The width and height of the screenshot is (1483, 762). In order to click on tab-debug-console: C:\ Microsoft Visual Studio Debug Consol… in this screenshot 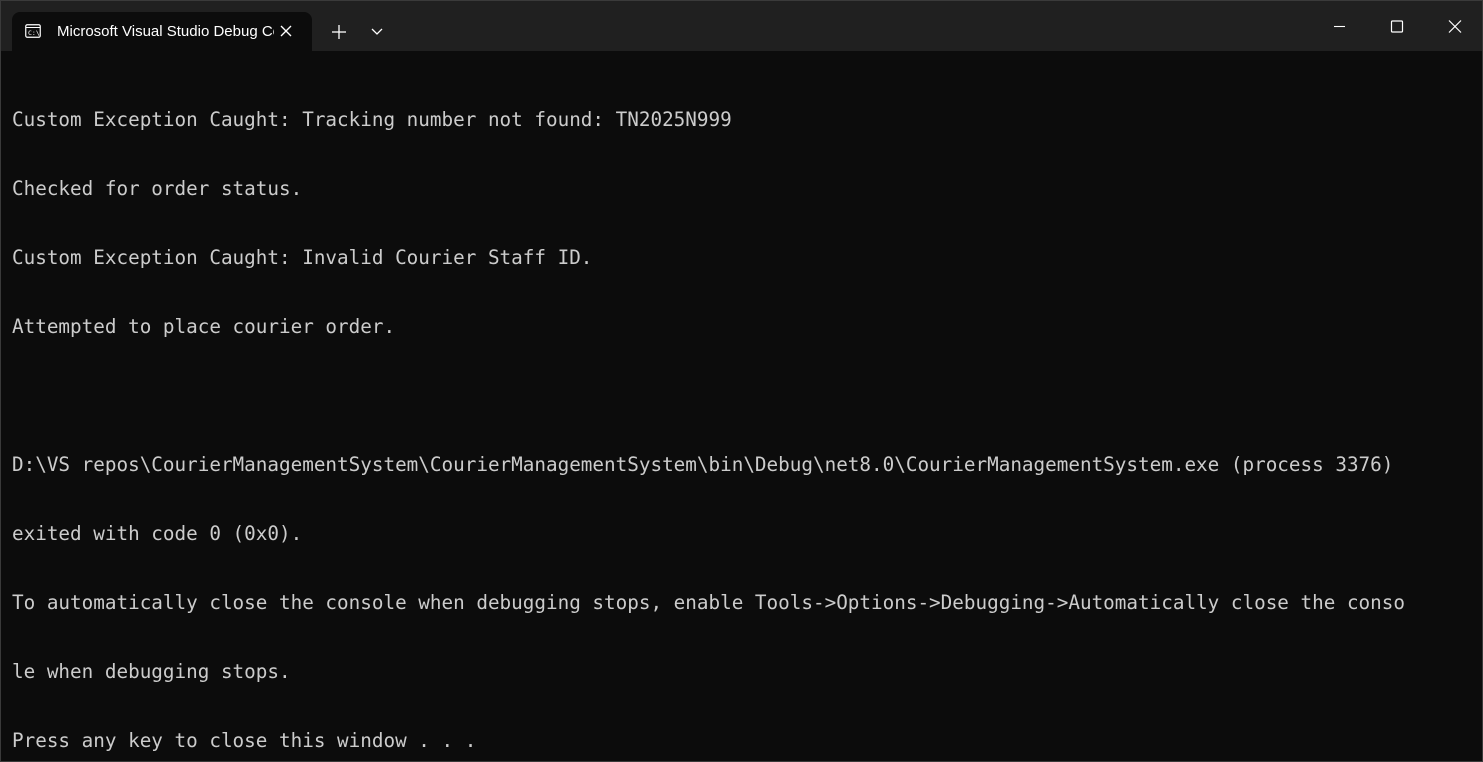, I will do `click(162, 31)`.